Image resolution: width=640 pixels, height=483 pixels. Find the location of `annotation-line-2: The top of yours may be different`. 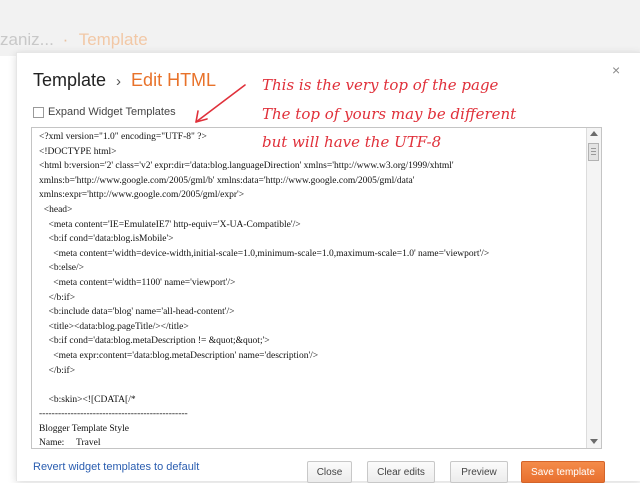

annotation-line-2: The top of yours may be different is located at coordinates (389, 113).